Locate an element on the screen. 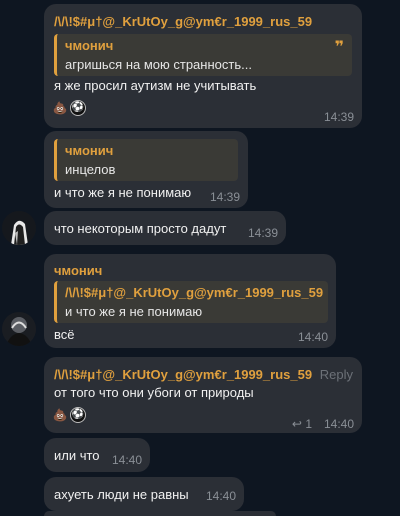  reply-name: /\/\!$#μ†@_KrUtOy_g@ym€r_1999_rus_59 is located at coordinates (194, 292).